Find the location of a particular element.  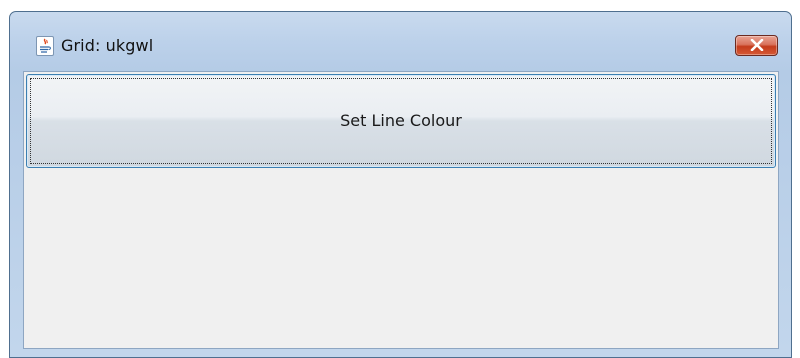

window-title: Grid: ukgwl is located at coordinates (107, 45).